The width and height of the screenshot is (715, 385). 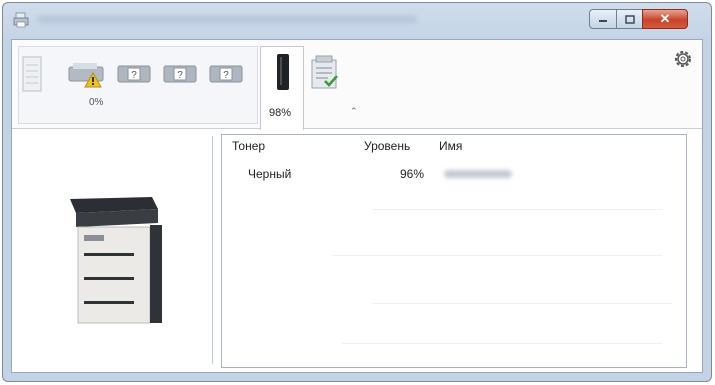 I want to click on printer-warning-icon, so click(x=86, y=75).